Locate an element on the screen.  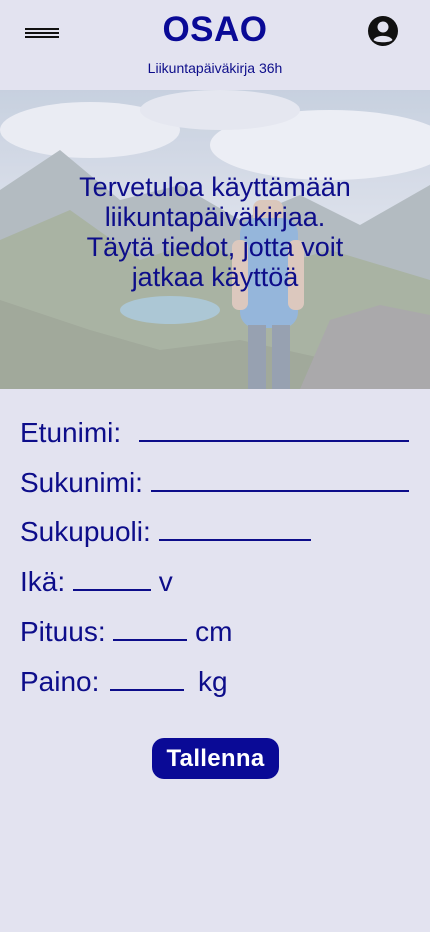
age-row: Ikä: v is located at coordinates (96, 582).